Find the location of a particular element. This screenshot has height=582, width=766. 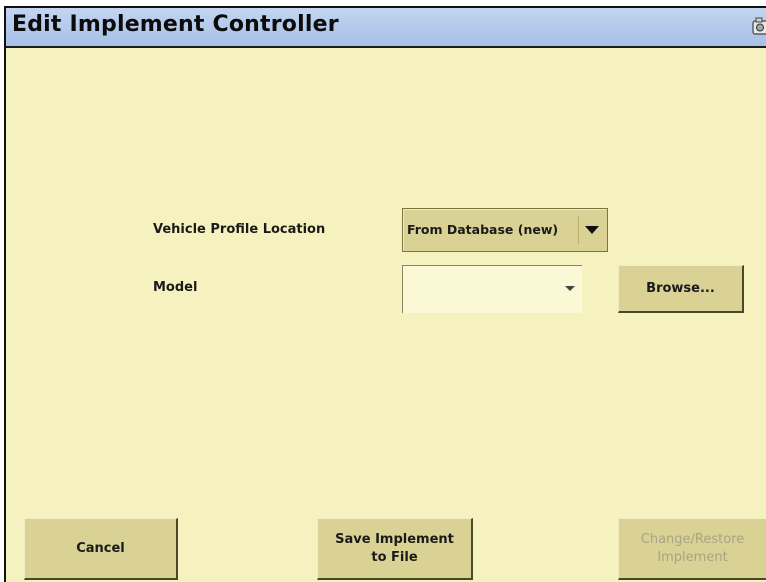

vehicle-profile-location-dropdown: From Database (new) is located at coordinates (505, 230).